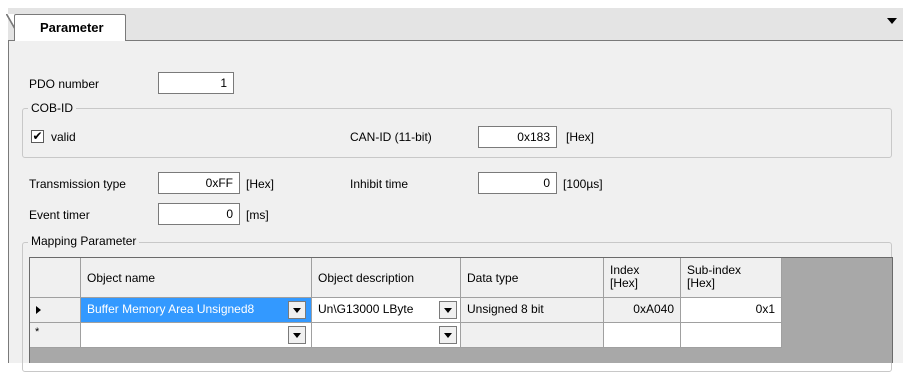 This screenshot has width=903, height=372. What do you see at coordinates (199, 214) in the screenshot?
I see `event-timer-field: 0` at bounding box center [199, 214].